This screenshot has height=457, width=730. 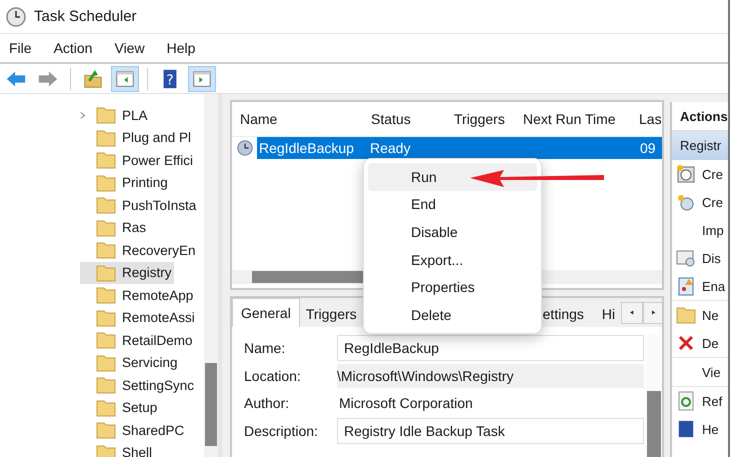 What do you see at coordinates (686, 258) in the screenshot?
I see `calendar-icon` at bounding box center [686, 258].